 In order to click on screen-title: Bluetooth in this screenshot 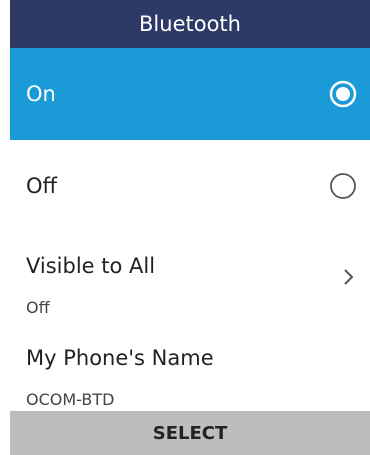, I will do `click(190, 24)`.